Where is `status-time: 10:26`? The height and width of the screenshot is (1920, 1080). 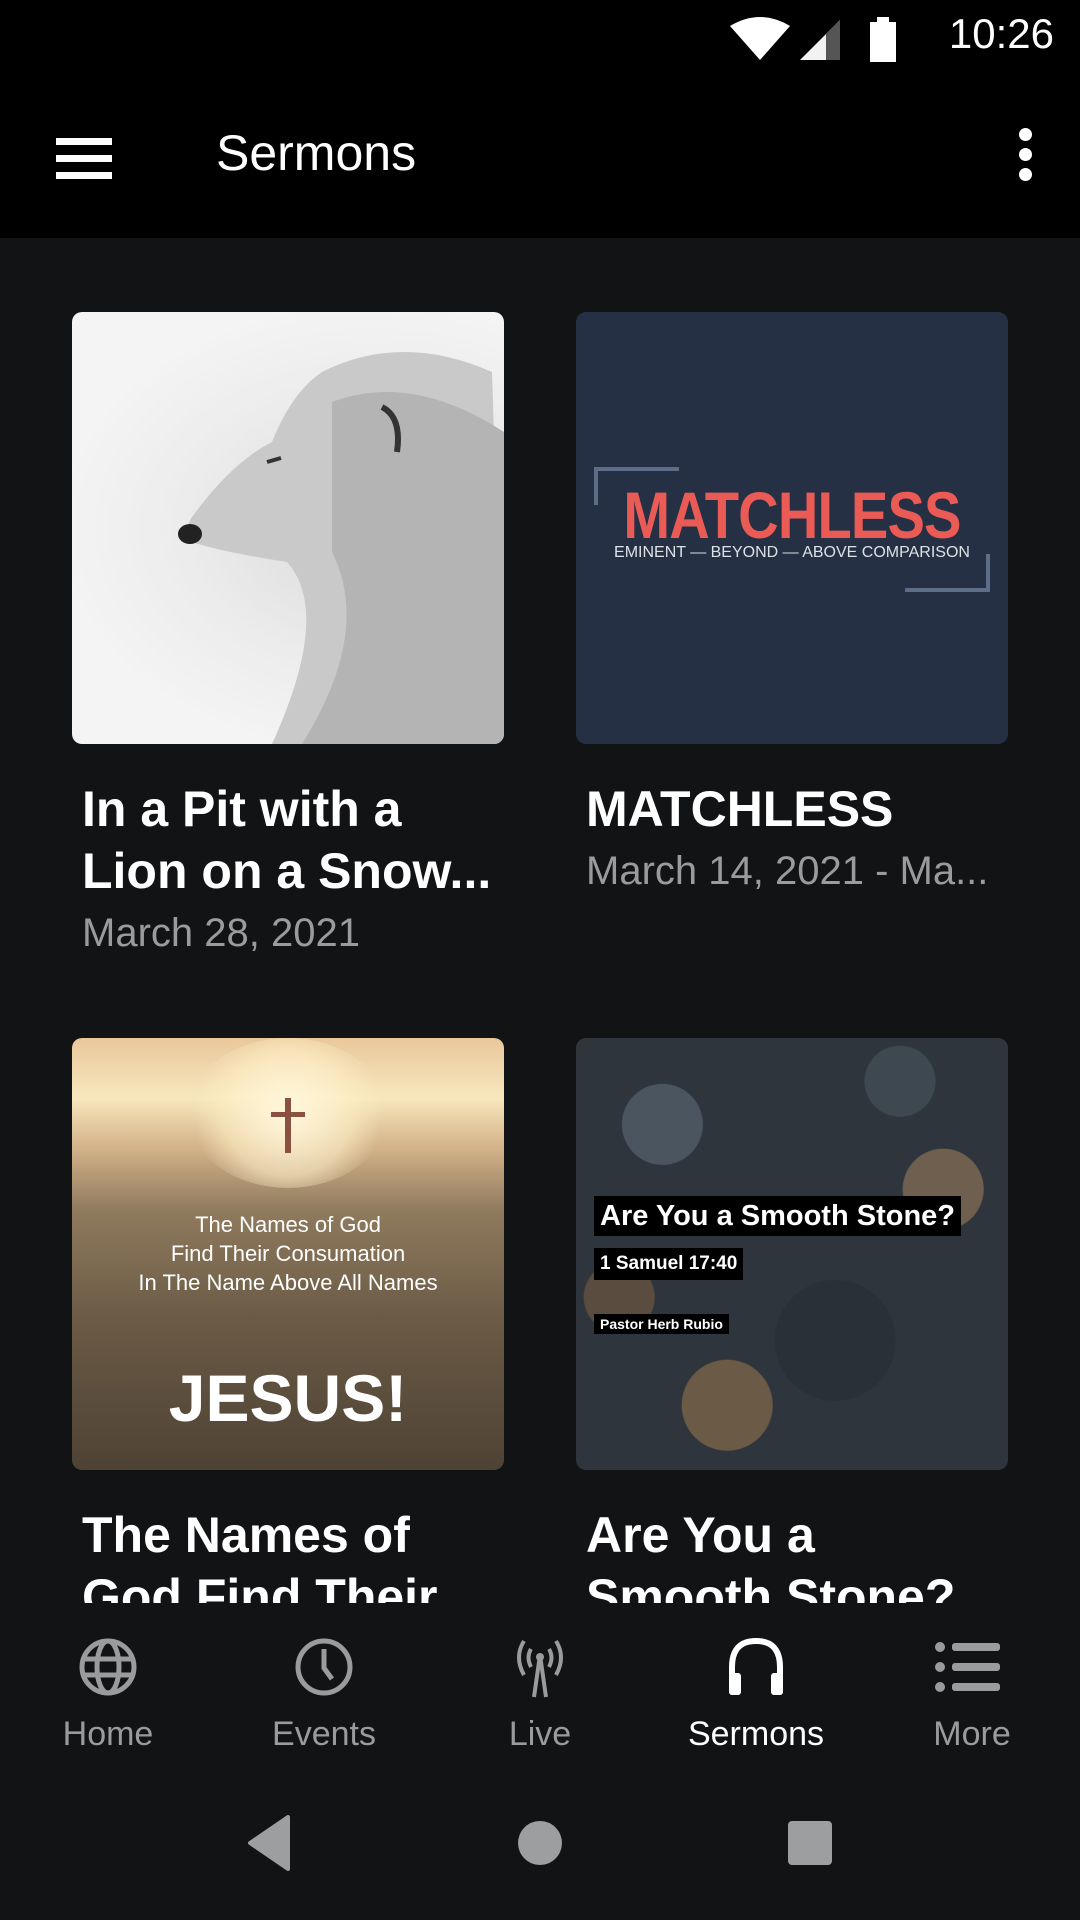
status-time: 10:26 is located at coordinates (1001, 33).